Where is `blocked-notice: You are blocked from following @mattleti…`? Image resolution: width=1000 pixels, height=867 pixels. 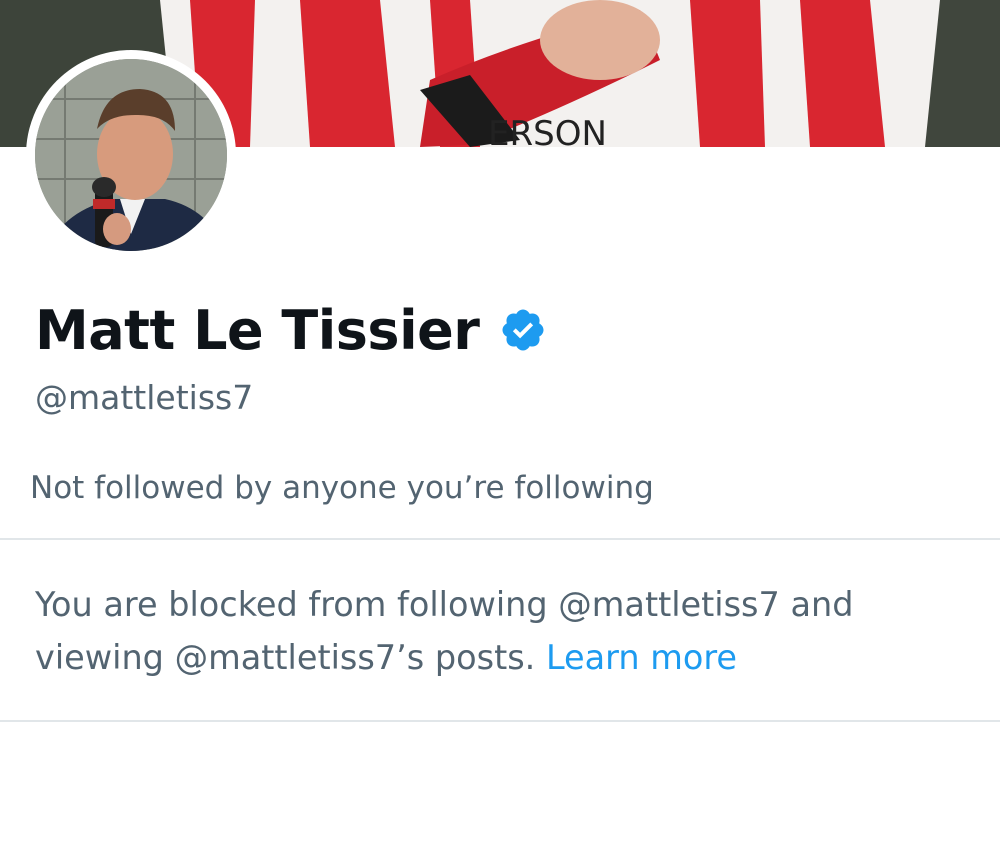 blocked-notice: You are blocked from following @mattleti… is located at coordinates (505, 631).